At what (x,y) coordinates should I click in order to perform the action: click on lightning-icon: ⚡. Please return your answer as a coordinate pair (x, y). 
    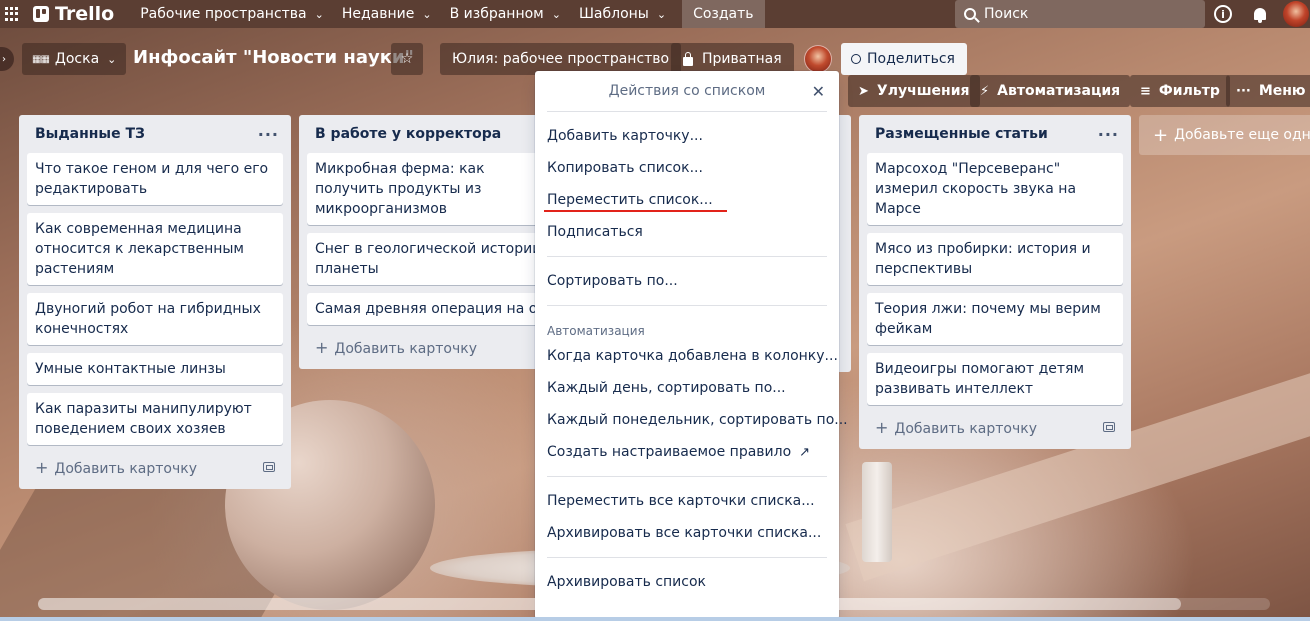
    Looking at the image, I should click on (985, 91).